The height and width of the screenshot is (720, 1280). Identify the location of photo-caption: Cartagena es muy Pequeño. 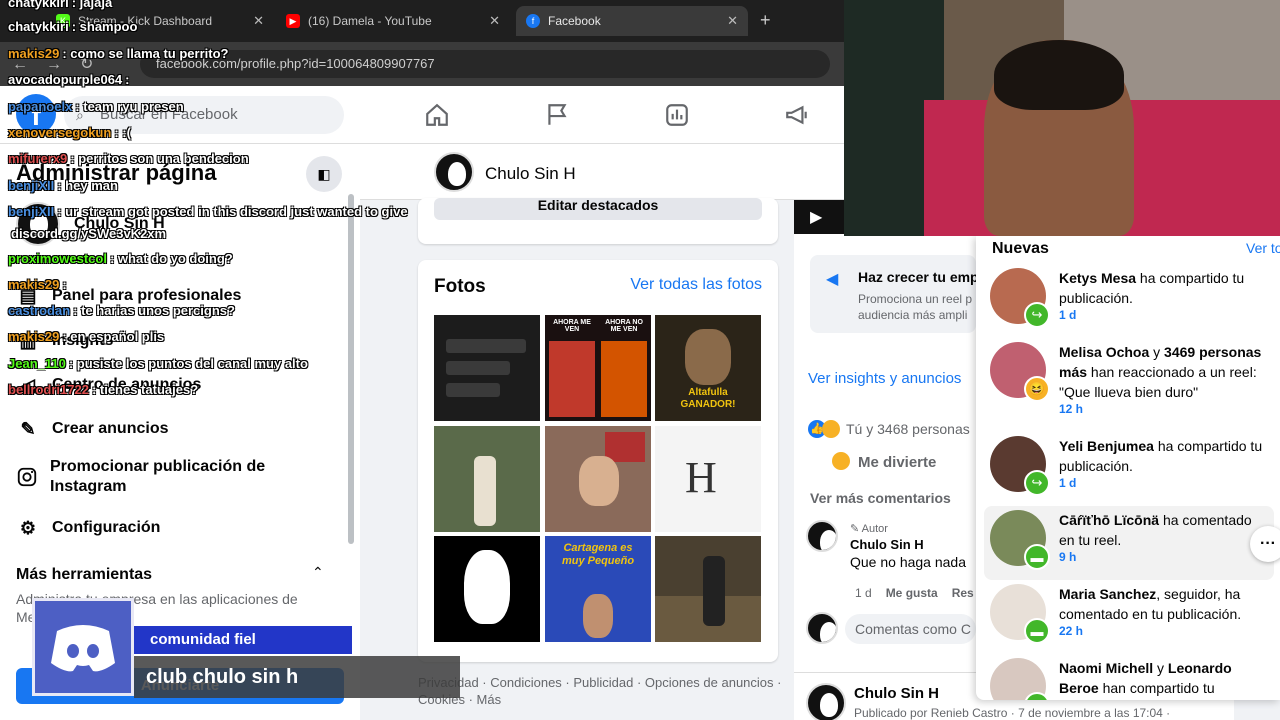
(598, 554).